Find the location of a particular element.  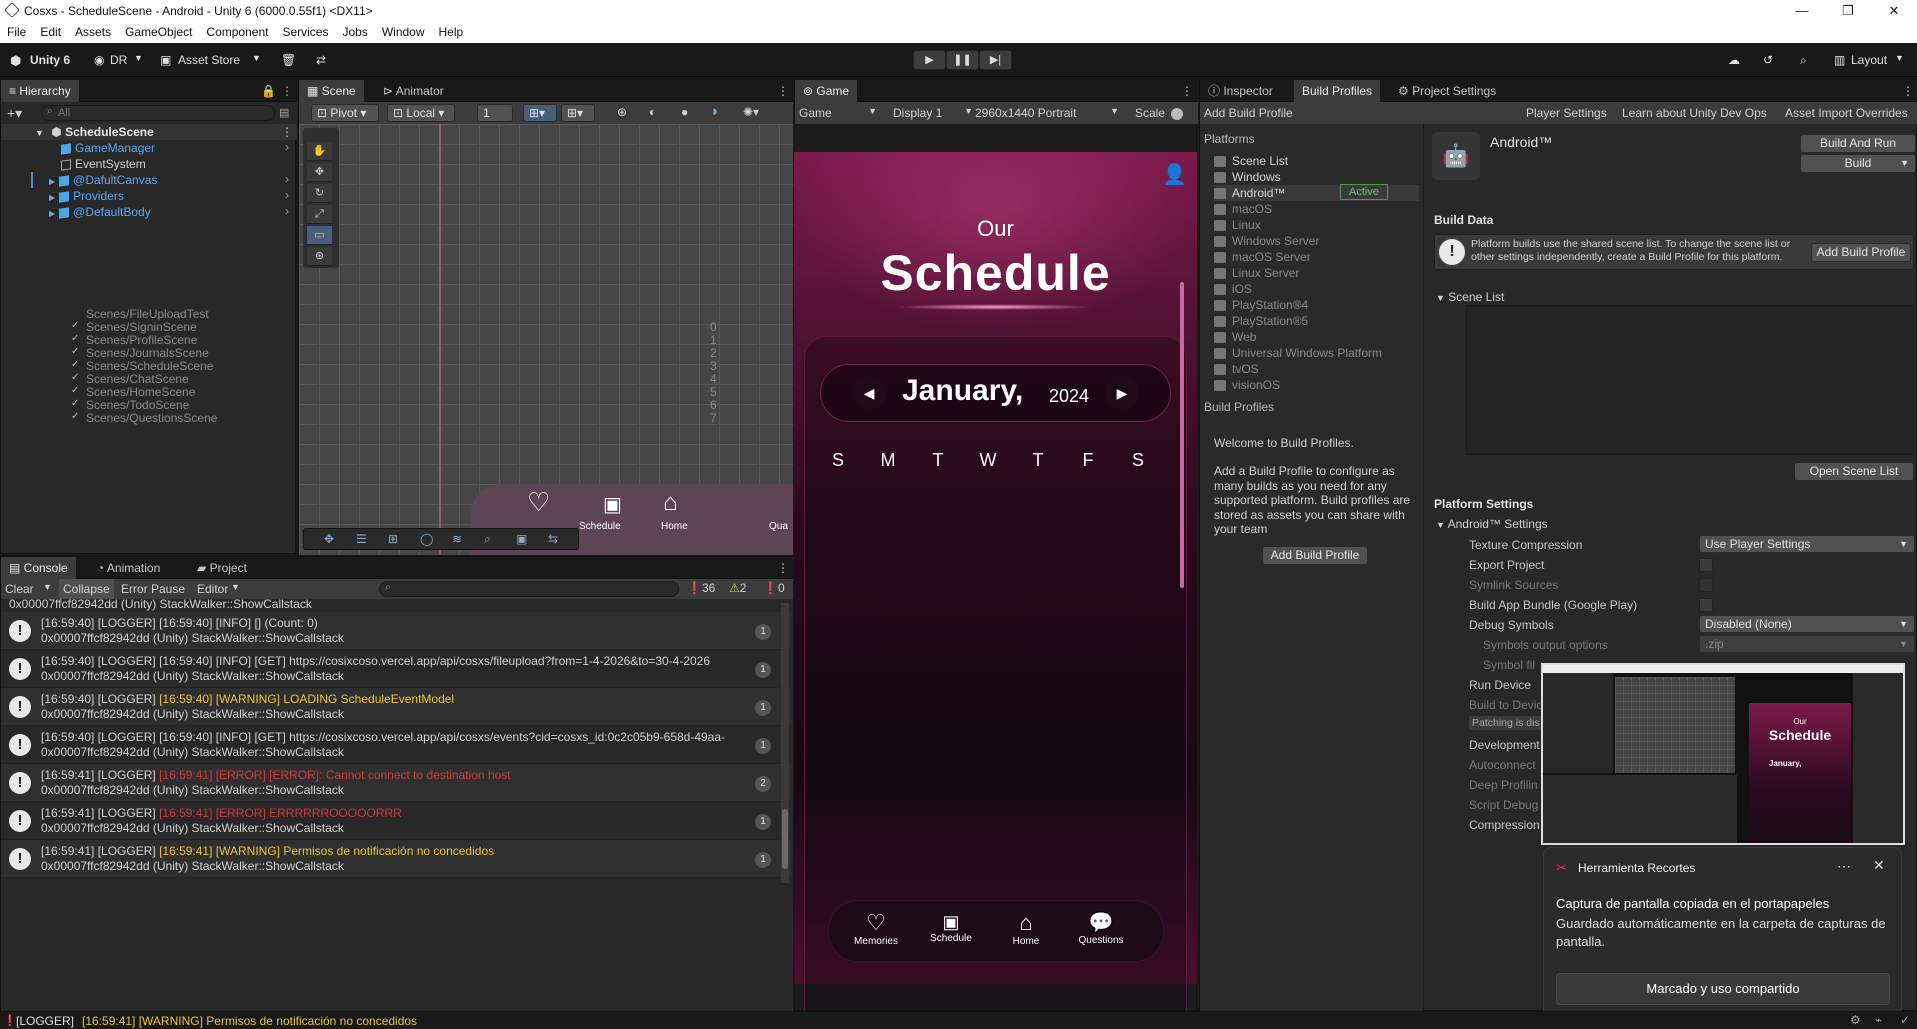

asset-import-overrides-link: Asset Import Overrides is located at coordinates (1846, 113).